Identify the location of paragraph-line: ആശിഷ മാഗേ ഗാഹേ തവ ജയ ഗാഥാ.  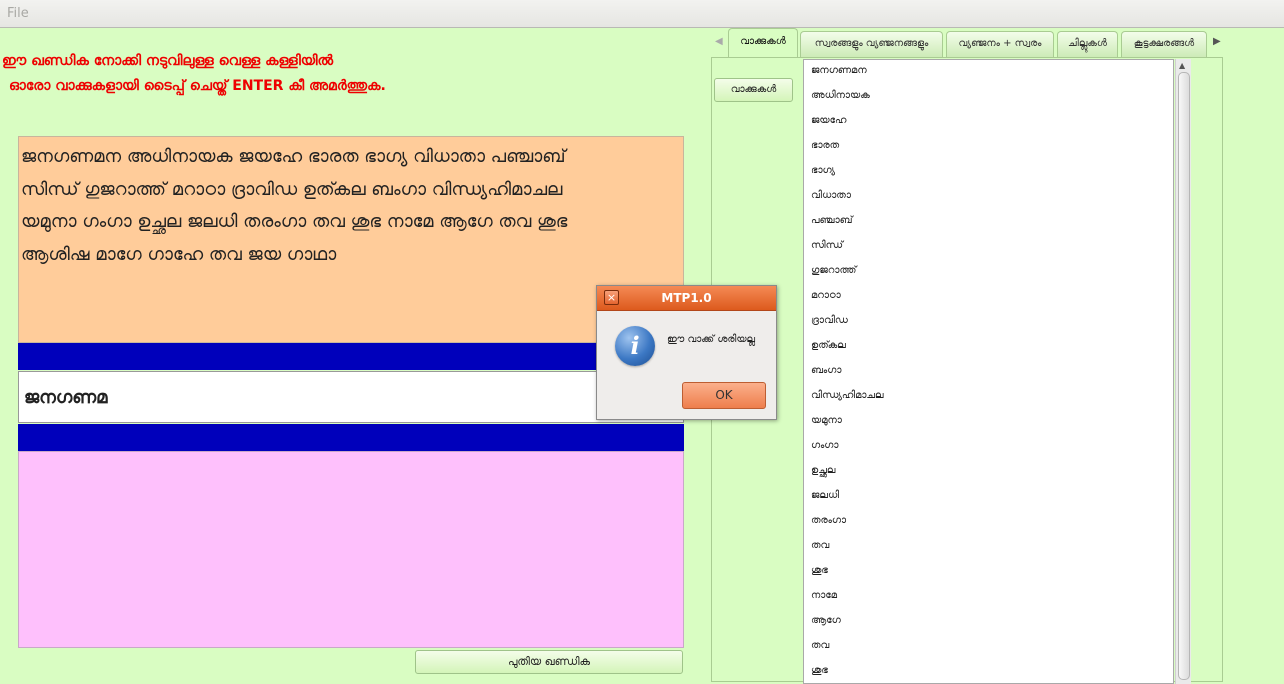
(179, 254).